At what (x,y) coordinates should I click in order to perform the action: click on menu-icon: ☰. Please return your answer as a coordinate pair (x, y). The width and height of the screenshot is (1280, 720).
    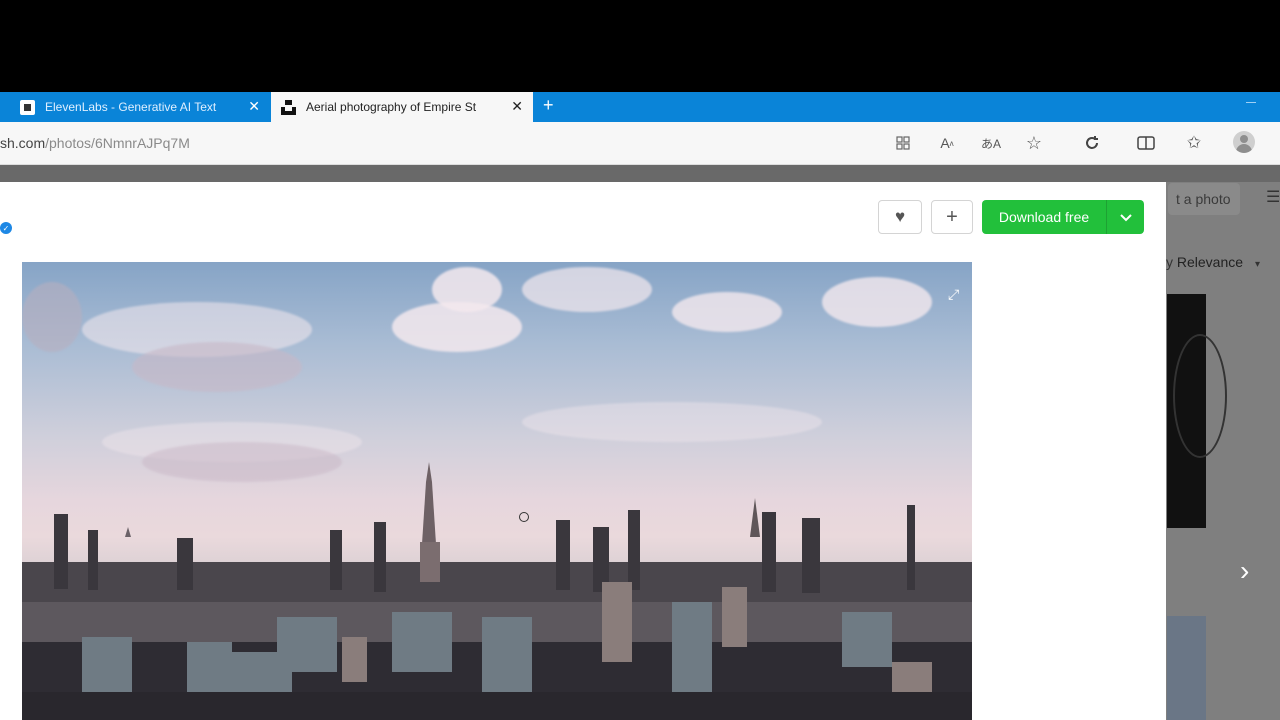
    Looking at the image, I should click on (1273, 198).